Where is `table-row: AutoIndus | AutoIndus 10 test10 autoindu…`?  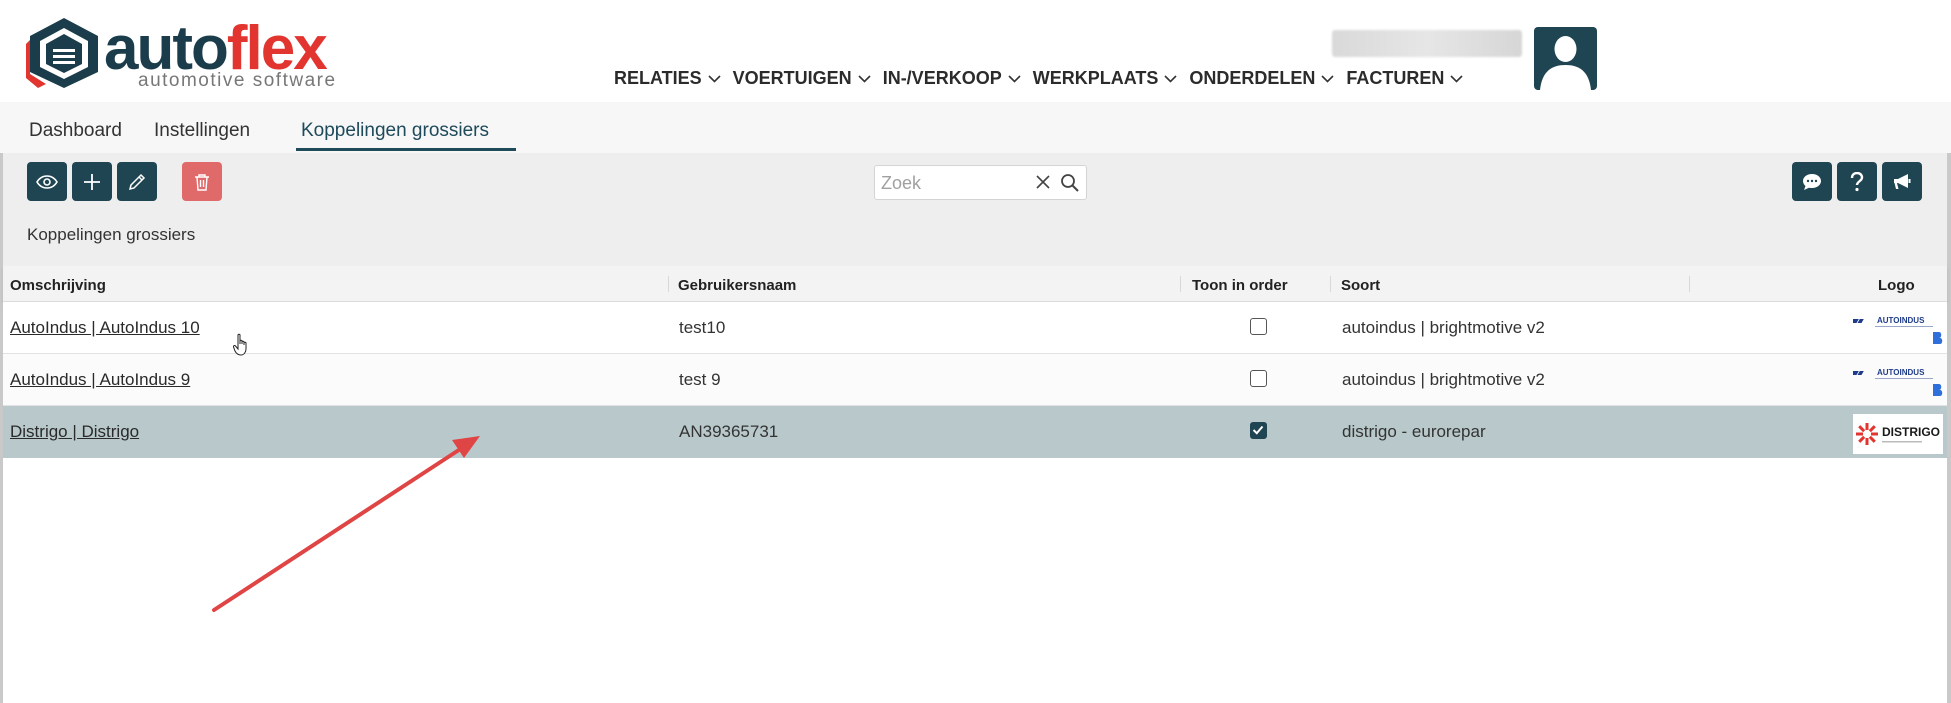 table-row: AutoIndus | AutoIndus 10 test10 autoindu… is located at coordinates (975, 328).